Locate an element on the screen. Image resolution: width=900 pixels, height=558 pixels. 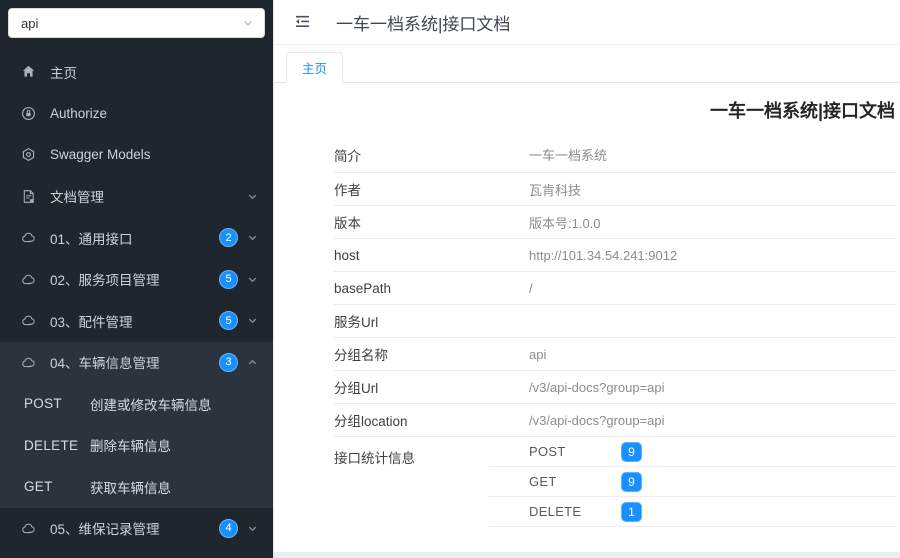
sidebar-item-label: Authorize is located at coordinates (79, 113).